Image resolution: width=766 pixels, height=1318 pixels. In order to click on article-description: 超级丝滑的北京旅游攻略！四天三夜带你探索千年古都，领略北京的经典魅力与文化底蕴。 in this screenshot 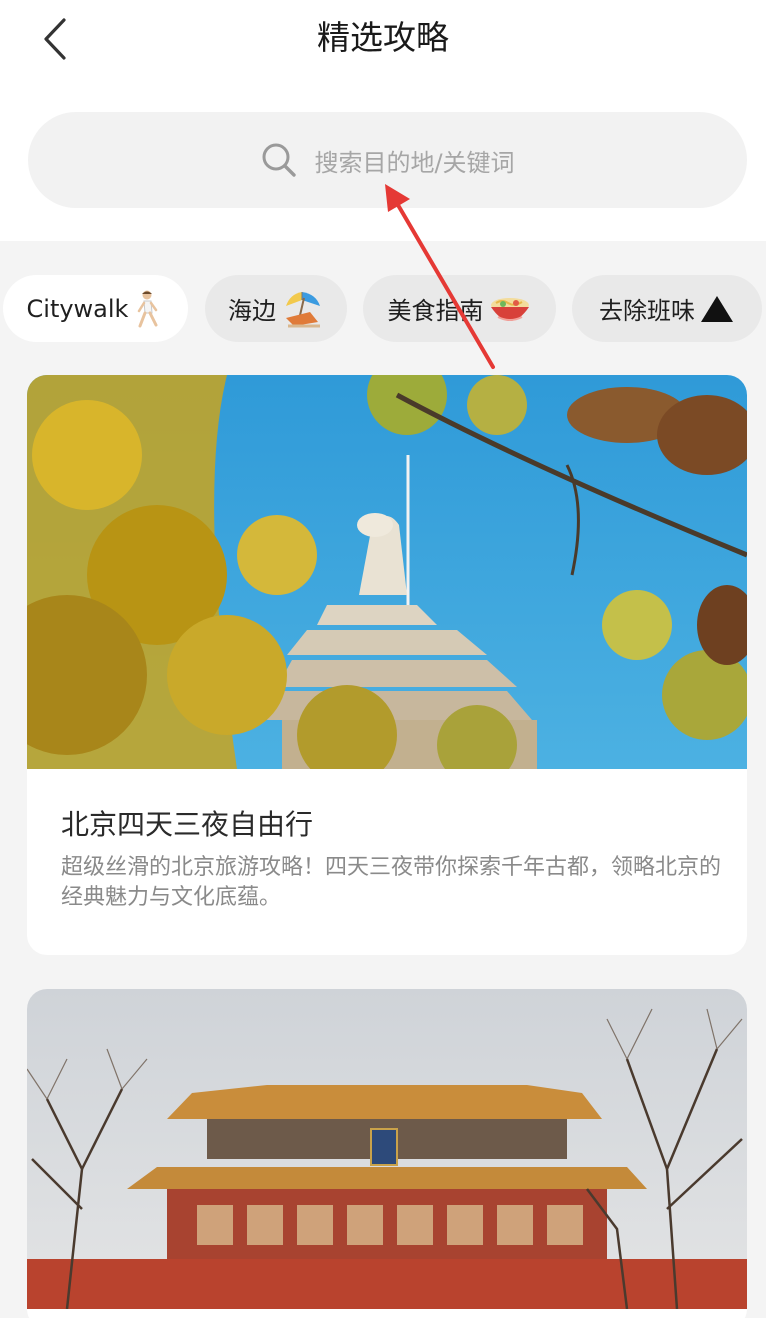, I will do `click(391, 882)`.